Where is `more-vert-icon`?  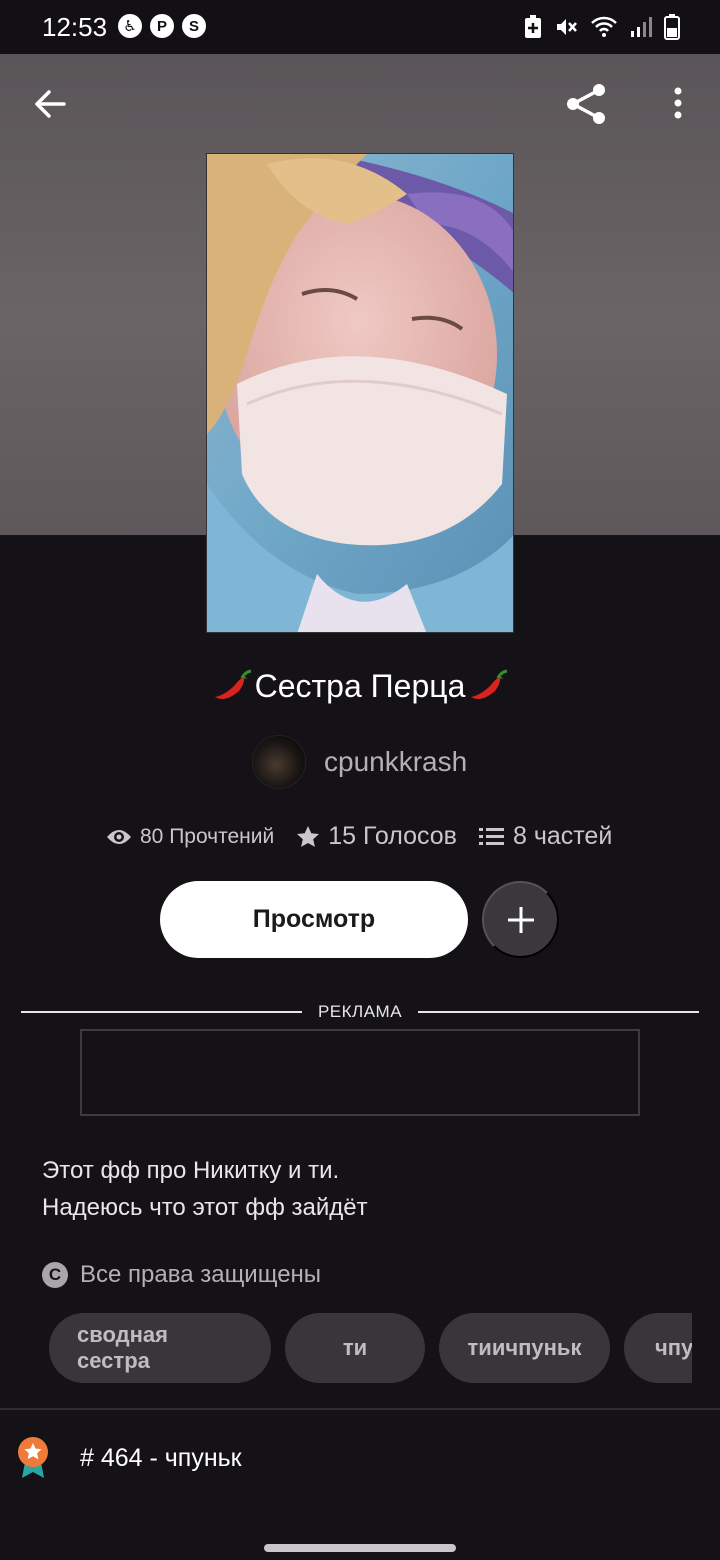 more-vert-icon is located at coordinates (678, 103).